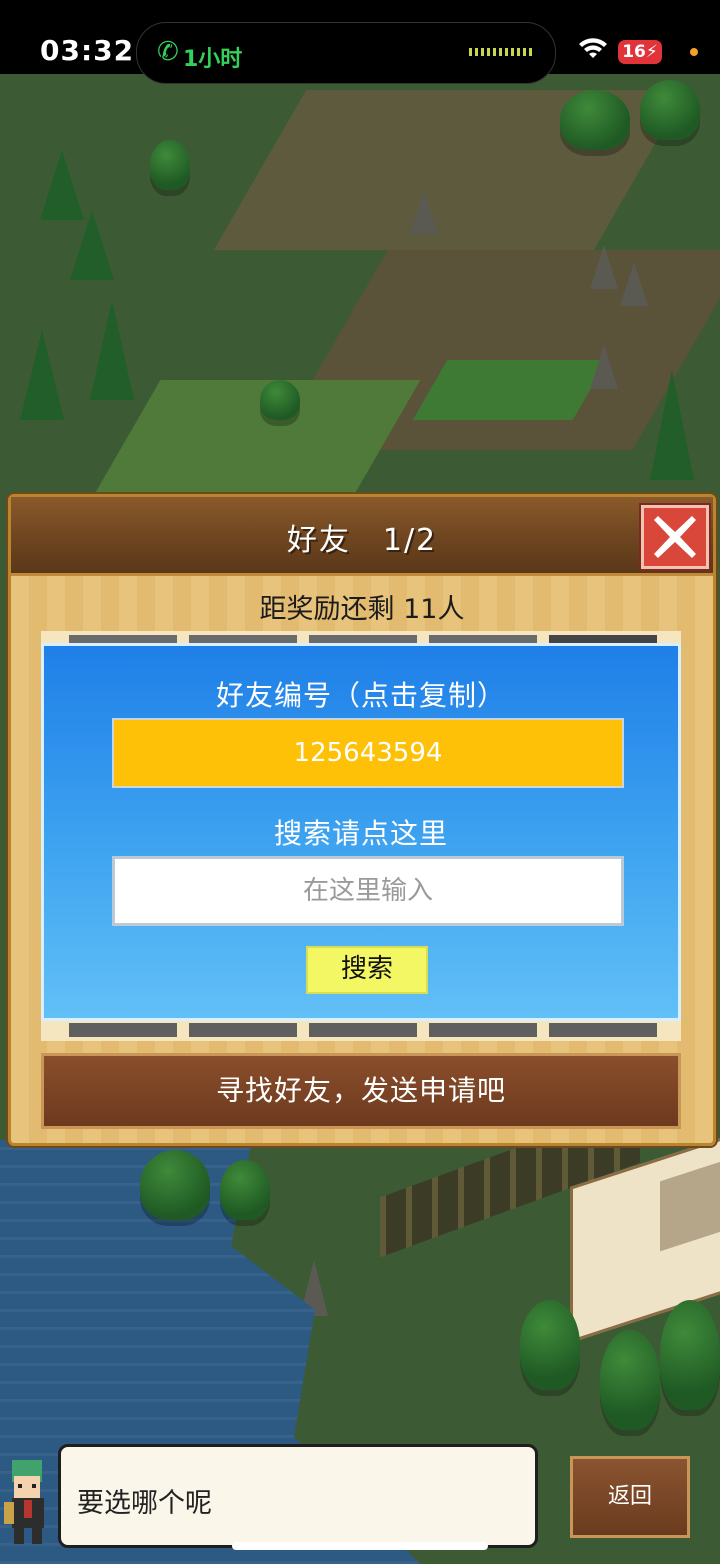 This screenshot has width=720, height=1564. What do you see at coordinates (634, 52) in the screenshot?
I see `battery-level: 16` at bounding box center [634, 52].